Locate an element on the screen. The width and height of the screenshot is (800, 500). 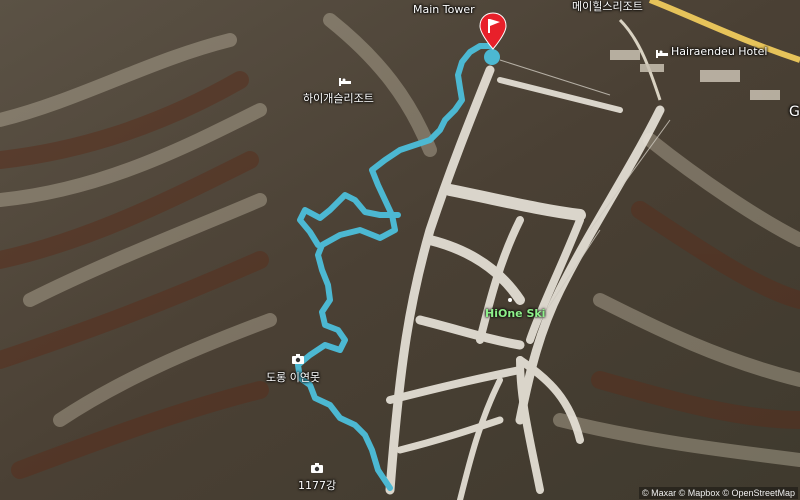
label-mayhills-resort: 메이힐스리조트 is located at coordinates (607, 6).